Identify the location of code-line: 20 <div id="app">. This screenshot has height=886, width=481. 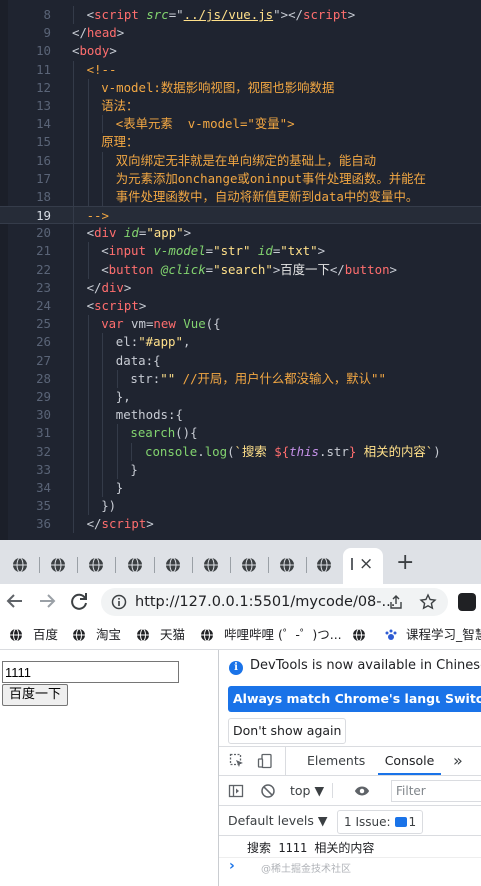
(240, 233).